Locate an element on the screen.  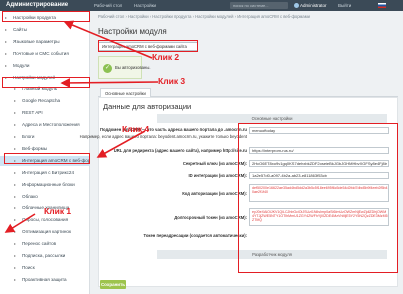
annotation-click-2: Клик 2 is located at coordinates (166, 57).